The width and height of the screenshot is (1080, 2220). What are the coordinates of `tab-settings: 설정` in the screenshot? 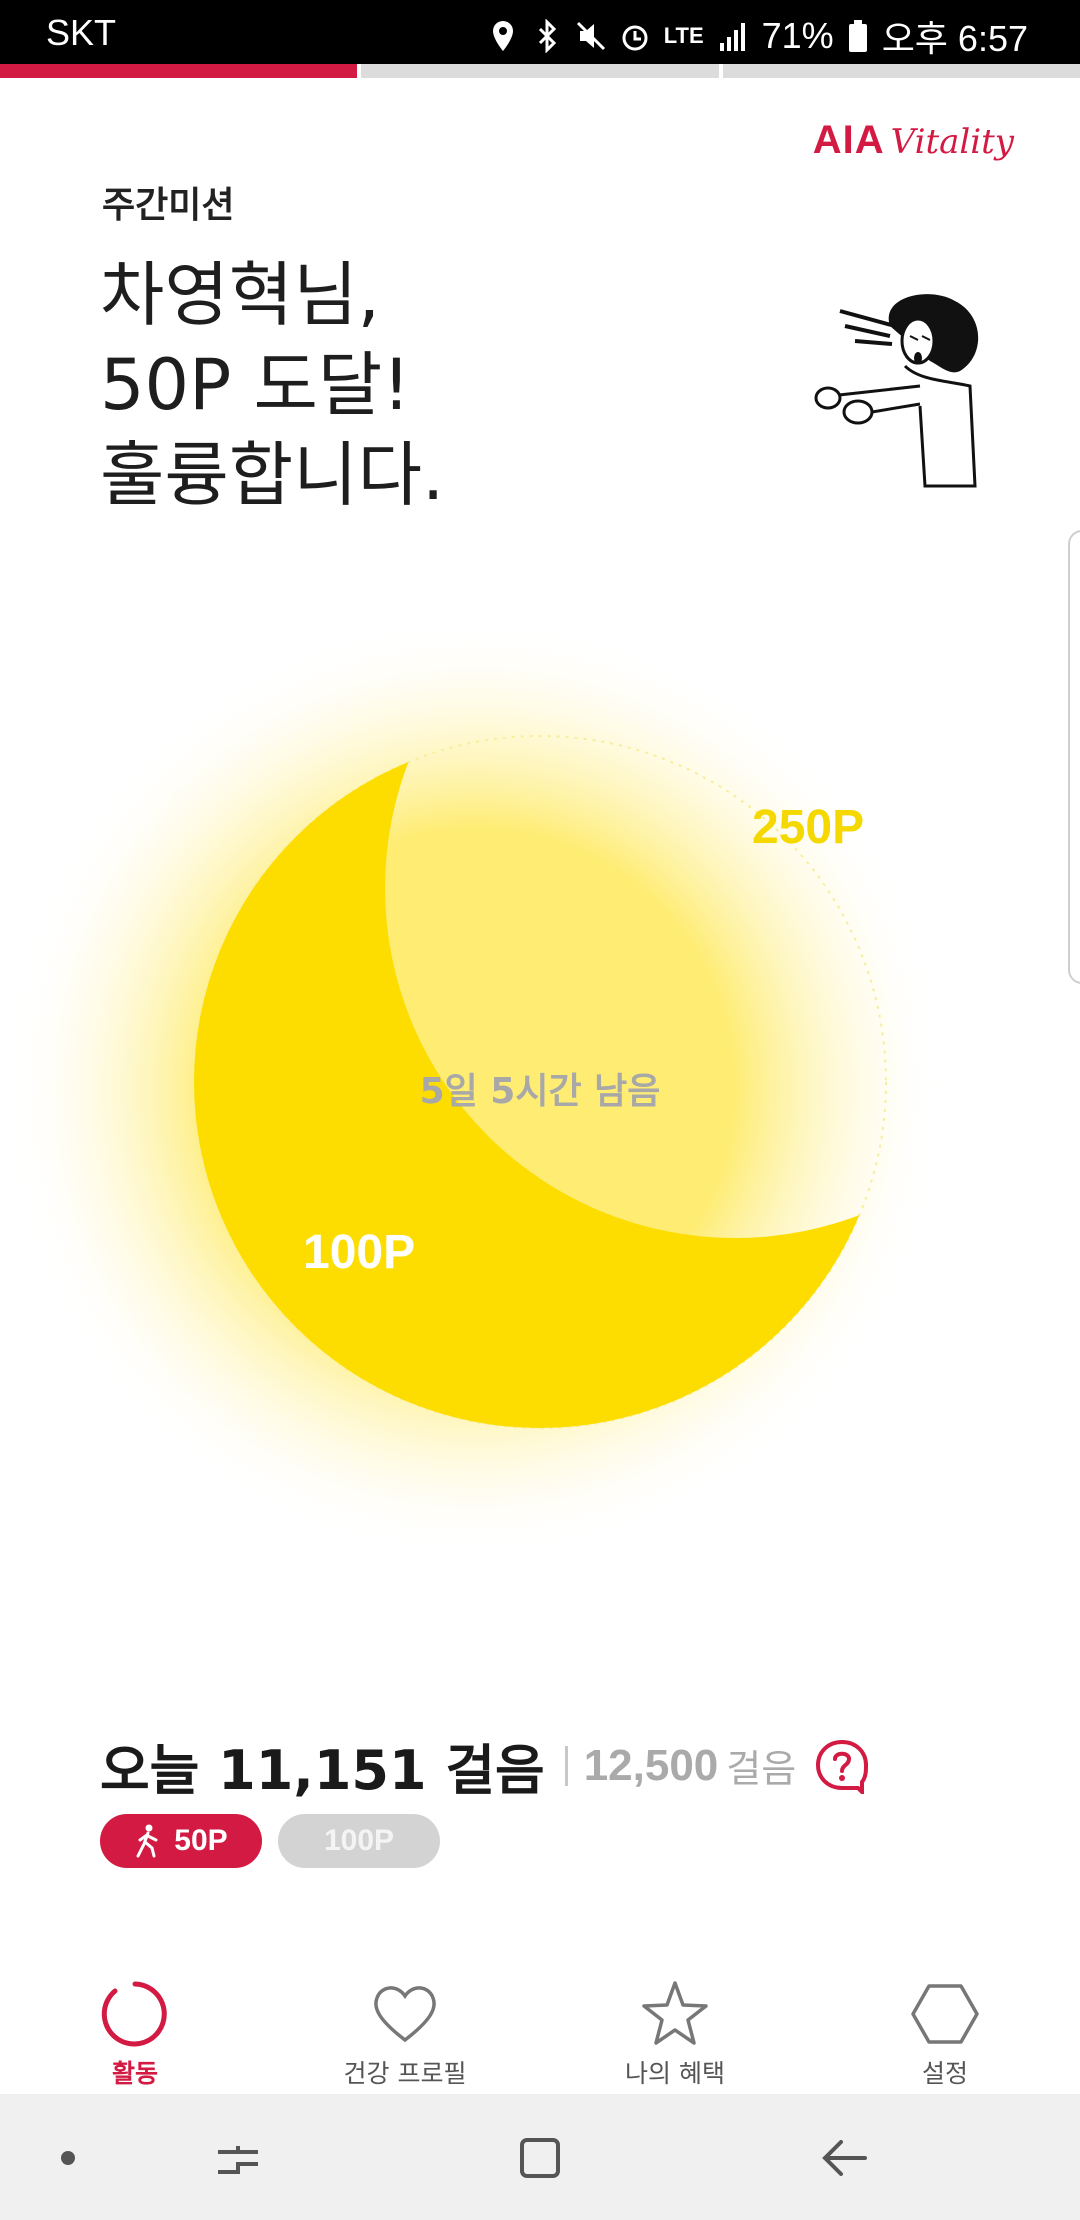 It's located at (945, 2030).